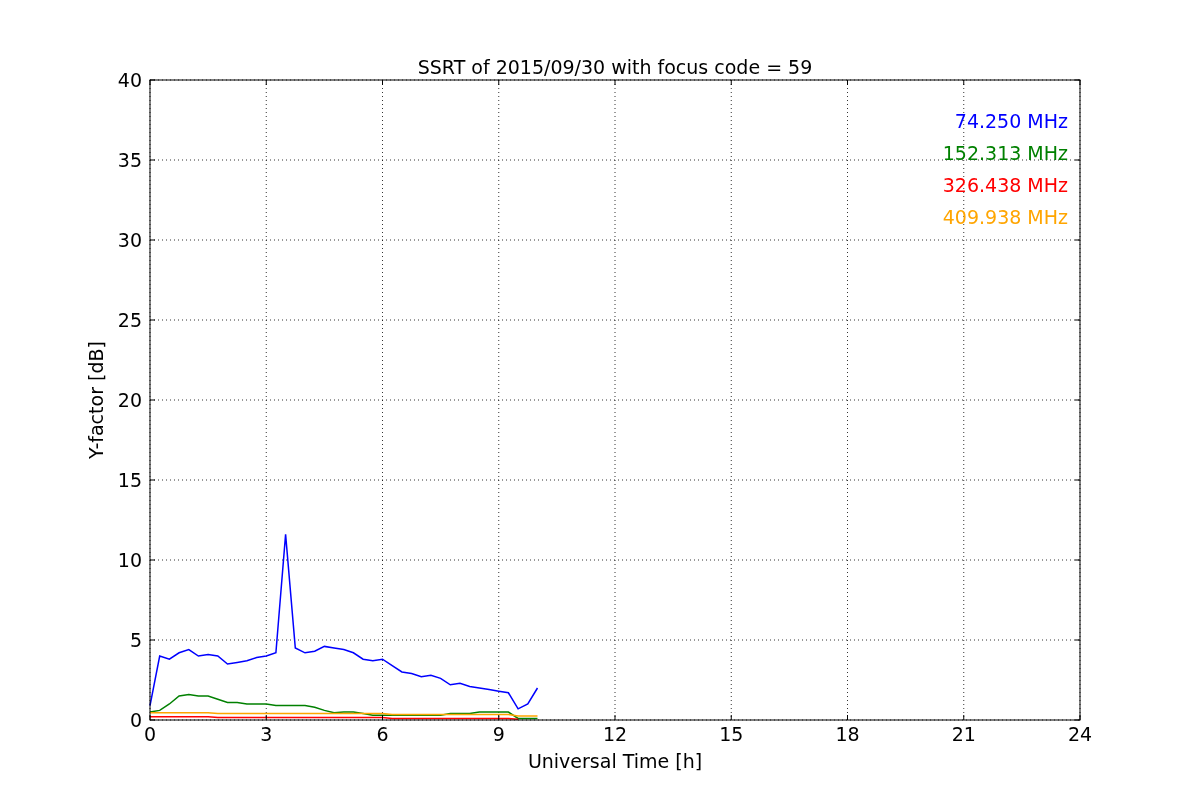  I want to click on x-tick-label: 9, so click(498, 734).